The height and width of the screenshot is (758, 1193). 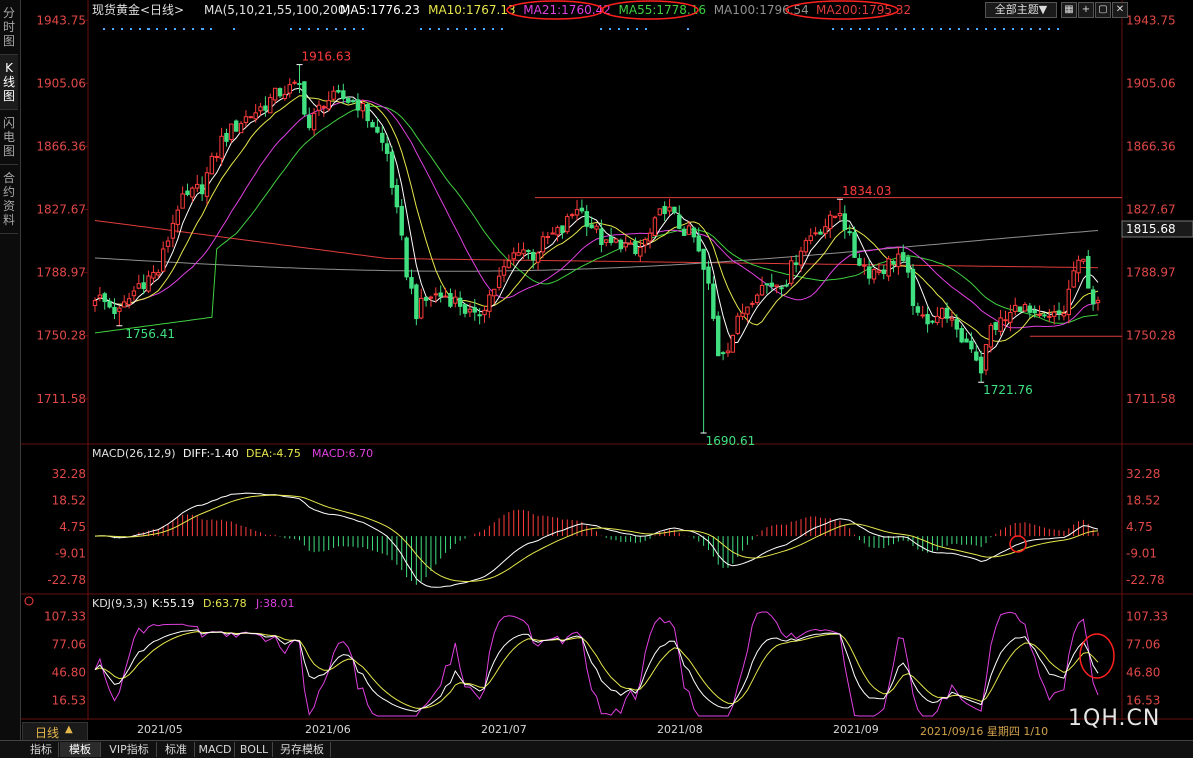 What do you see at coordinates (1086, 10) in the screenshot?
I see `toolbar-plus-icon: +` at bounding box center [1086, 10].